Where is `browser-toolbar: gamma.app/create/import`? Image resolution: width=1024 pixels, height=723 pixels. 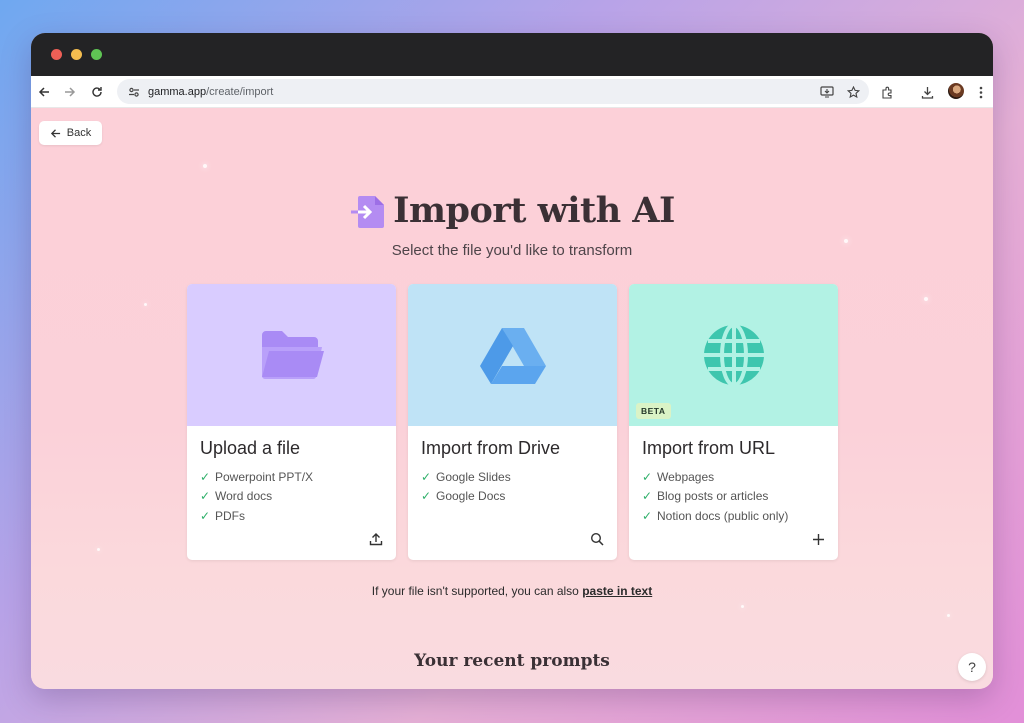 browser-toolbar: gamma.app/create/import is located at coordinates (512, 92).